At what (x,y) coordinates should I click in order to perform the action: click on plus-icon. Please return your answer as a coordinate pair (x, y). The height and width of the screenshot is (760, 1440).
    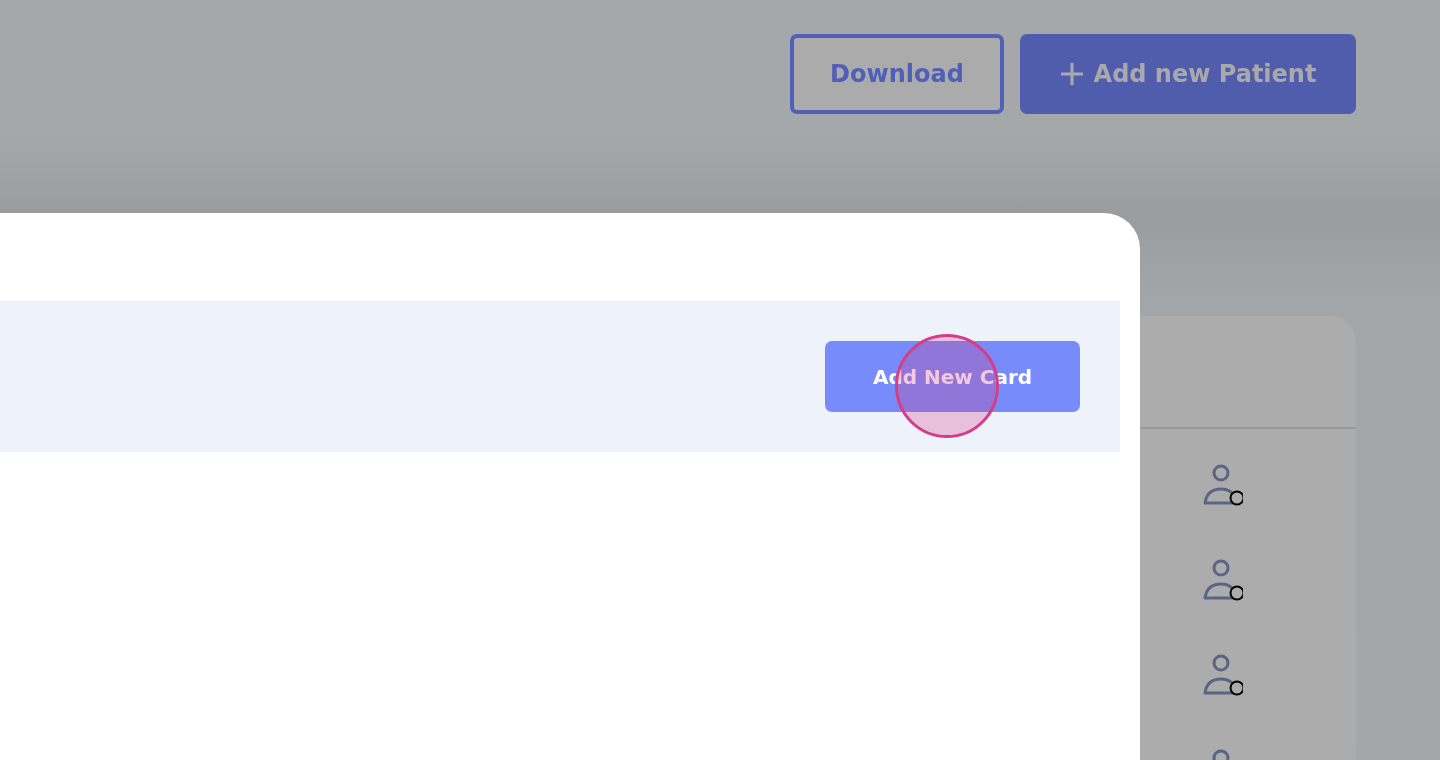
    Looking at the image, I should click on (1071, 74).